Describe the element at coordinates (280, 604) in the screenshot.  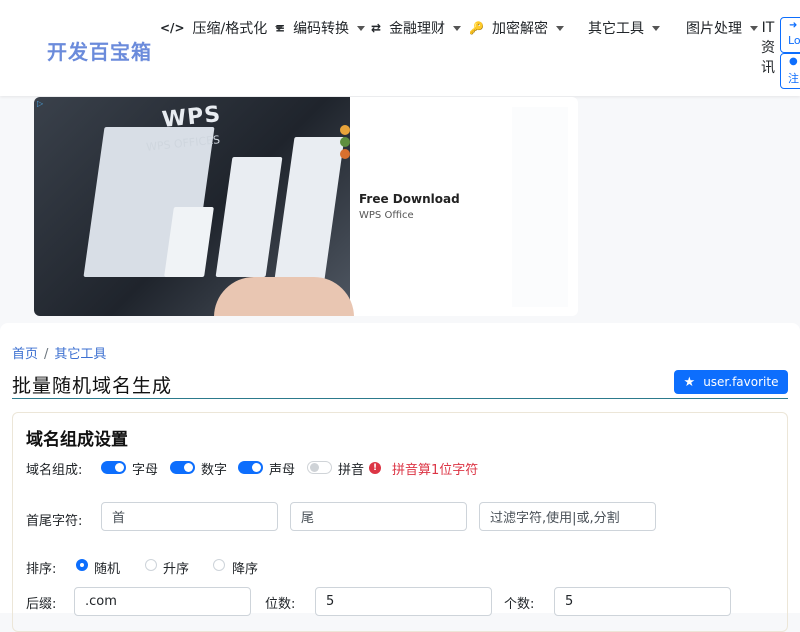
I see `digits-label: 位数:` at that location.